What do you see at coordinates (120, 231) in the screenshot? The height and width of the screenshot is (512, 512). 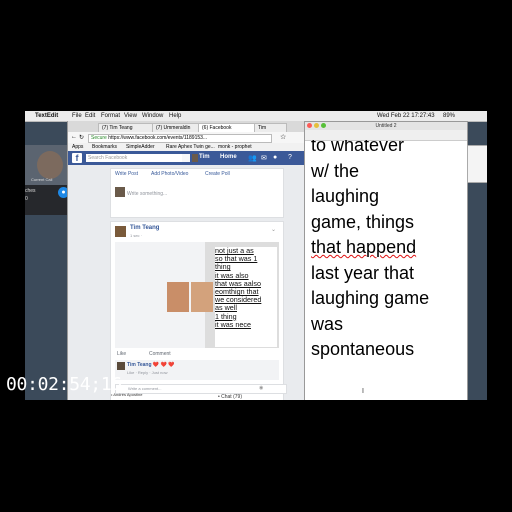 I see `post-author-avatar` at bounding box center [120, 231].